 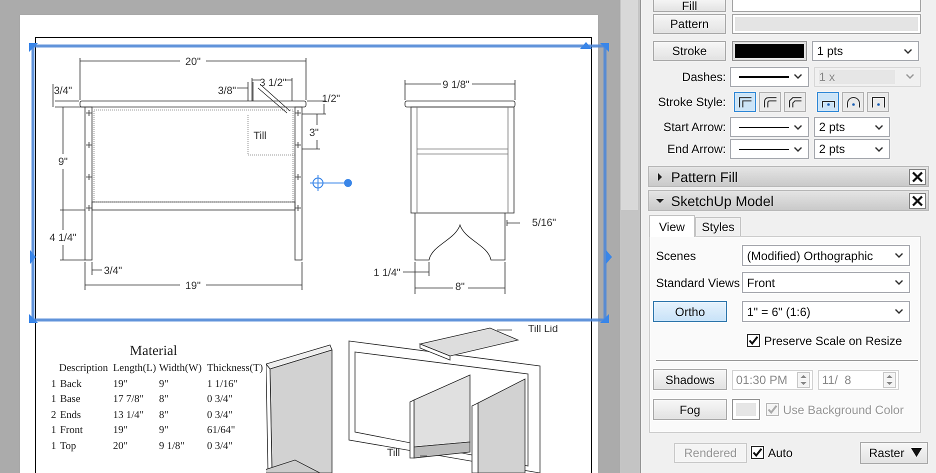 I want to click on scenes-select: (Modified) Orthographic, so click(x=826, y=255).